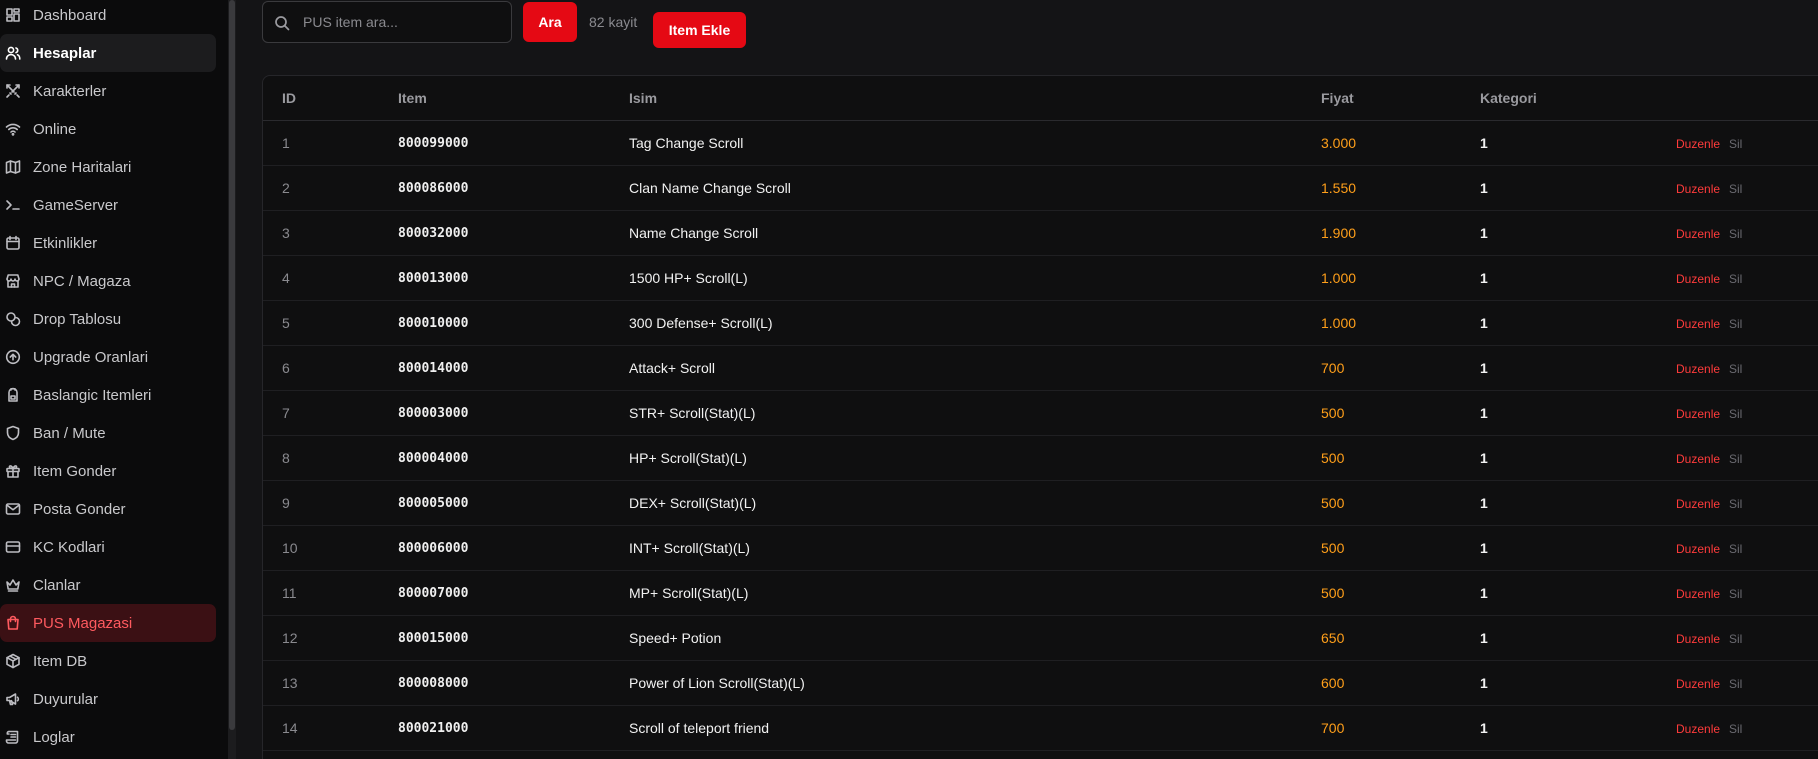  I want to click on search-input, so click(403, 22).